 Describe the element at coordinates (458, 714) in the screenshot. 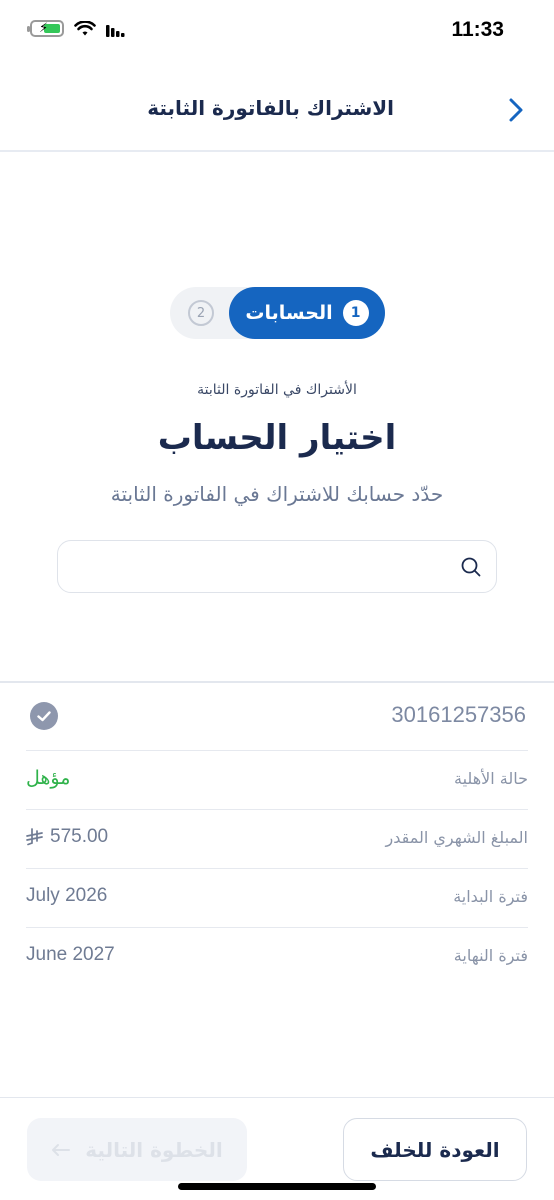

I see `account-number: 30161257356` at that location.